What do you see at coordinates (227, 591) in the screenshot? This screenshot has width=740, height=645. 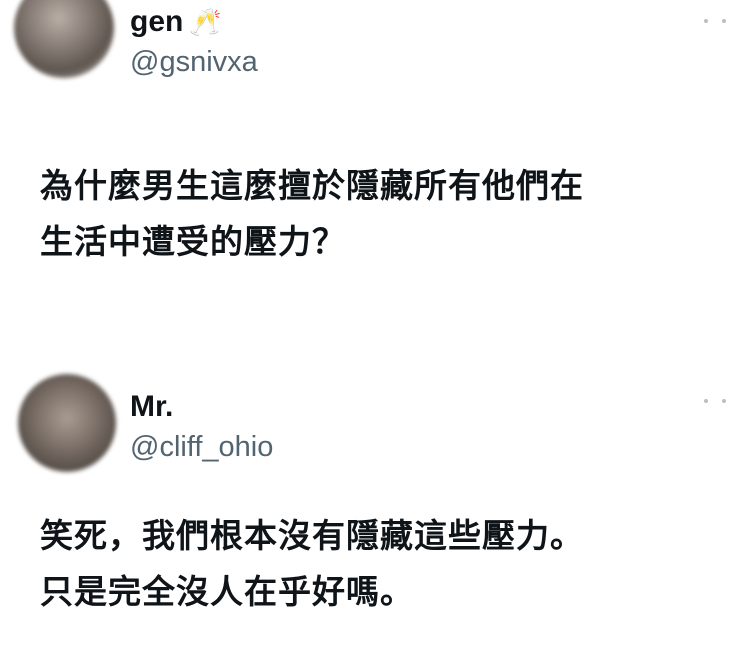 I see `tweet-text-line: 只是完全沒人在乎好嗎。` at bounding box center [227, 591].